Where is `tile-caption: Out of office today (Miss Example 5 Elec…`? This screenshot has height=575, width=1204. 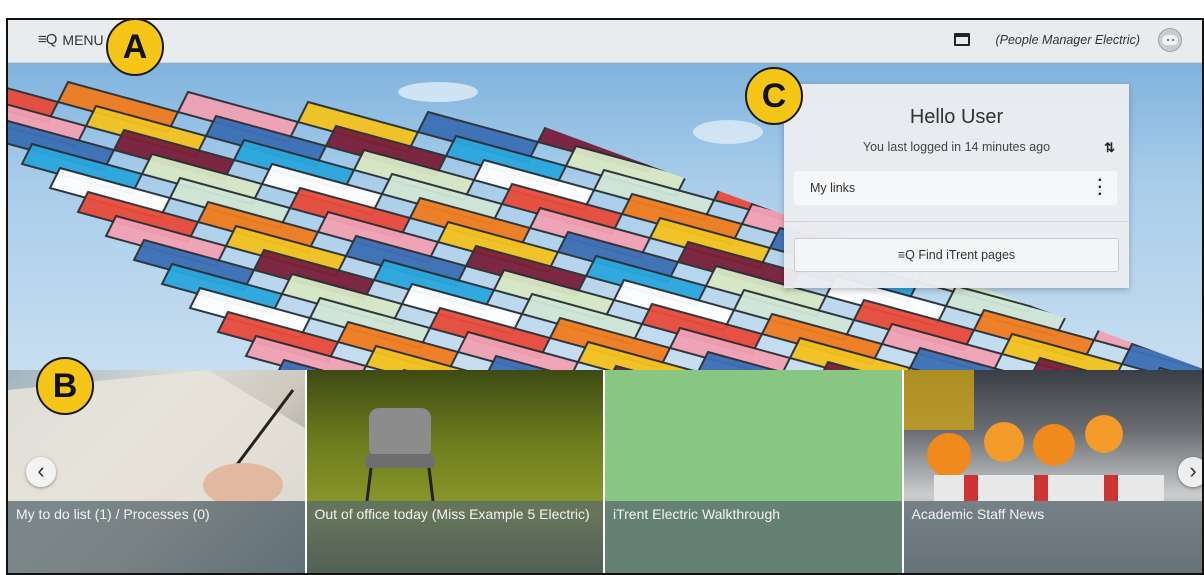
tile-caption: Out of office today (Miss Example 5 Elec… is located at coordinates (454, 537).